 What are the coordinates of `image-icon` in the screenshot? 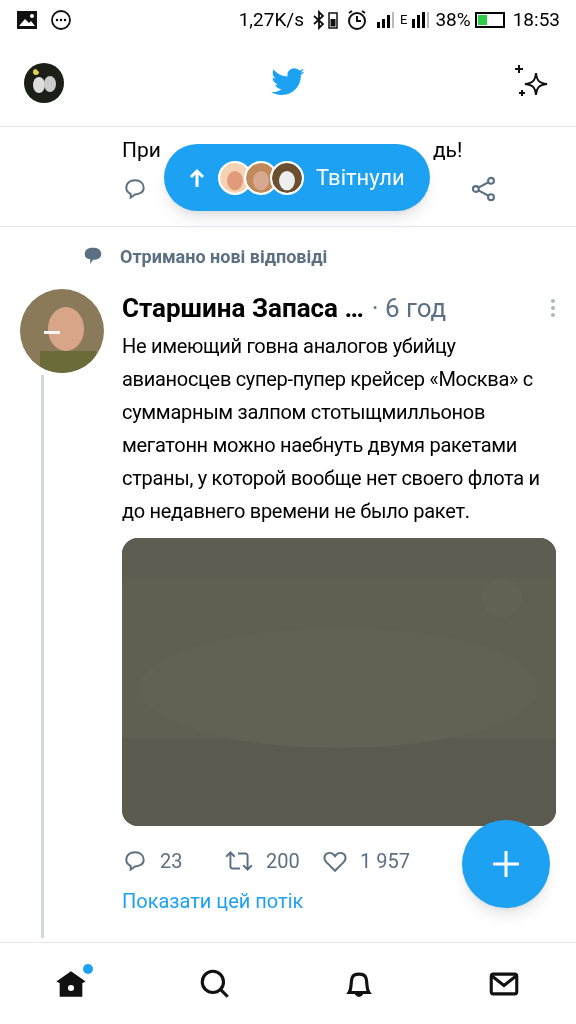 It's located at (27, 20).